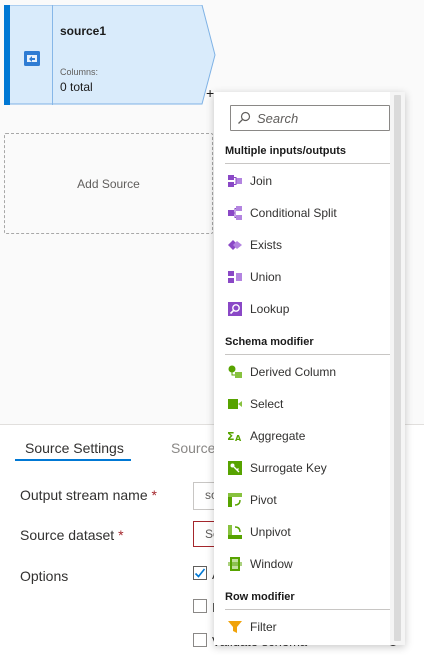  I want to click on pivot-icon, so click(235, 500).